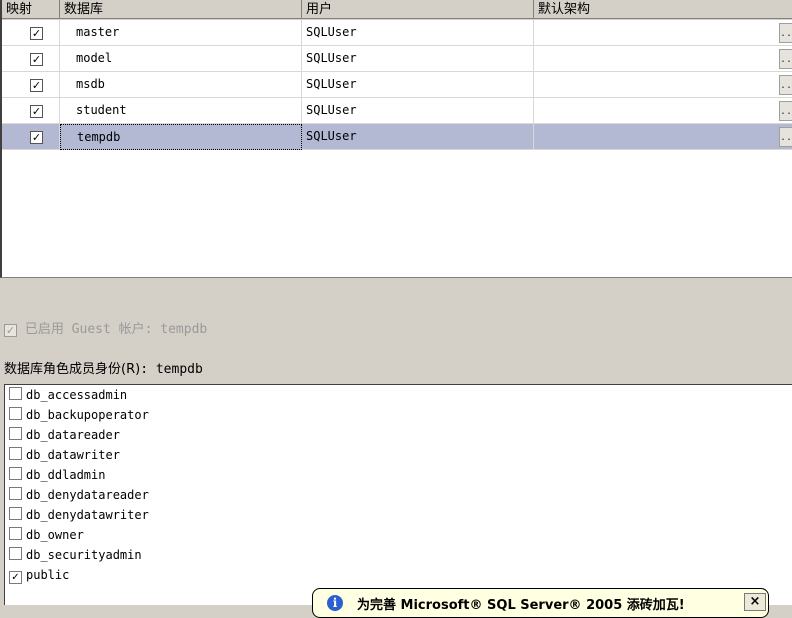 The width and height of the screenshot is (792, 618). I want to click on balloon-message: 为完善 Microsoft® SQL Server® 2005 添砖加瓦!, so click(521, 605).